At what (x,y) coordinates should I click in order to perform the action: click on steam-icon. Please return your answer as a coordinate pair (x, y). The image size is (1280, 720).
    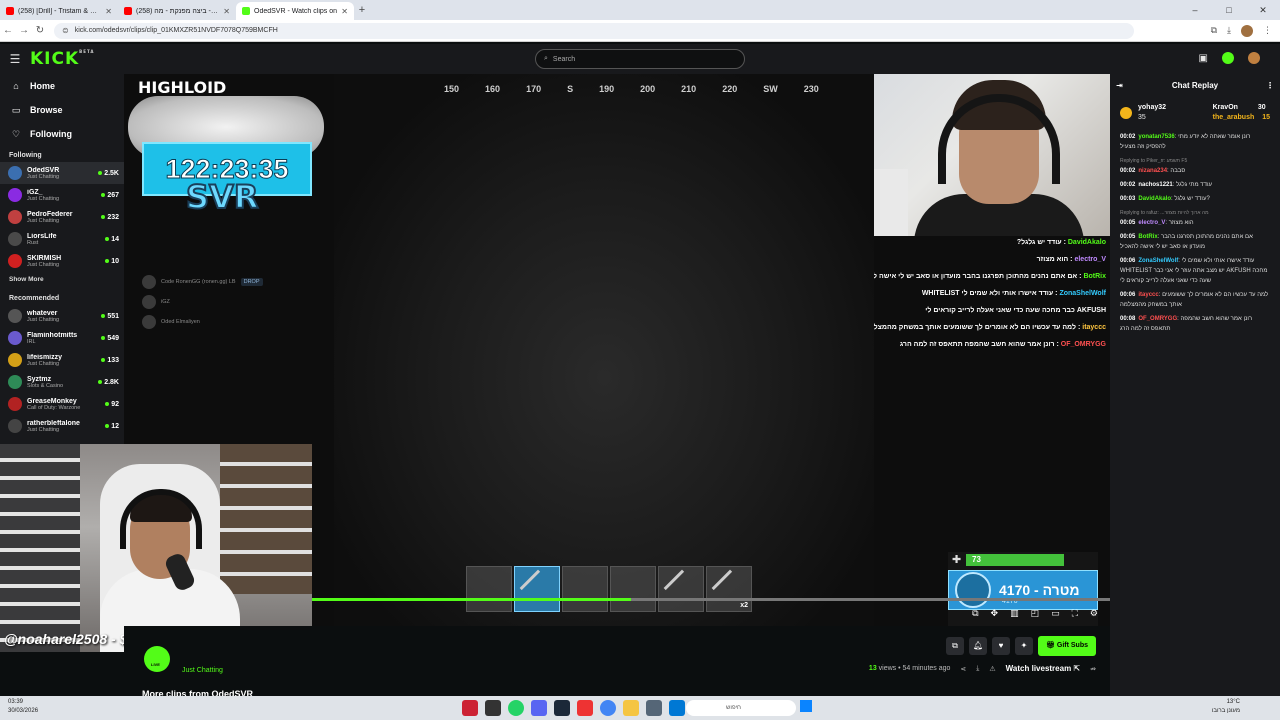
    Looking at the image, I should click on (562, 708).